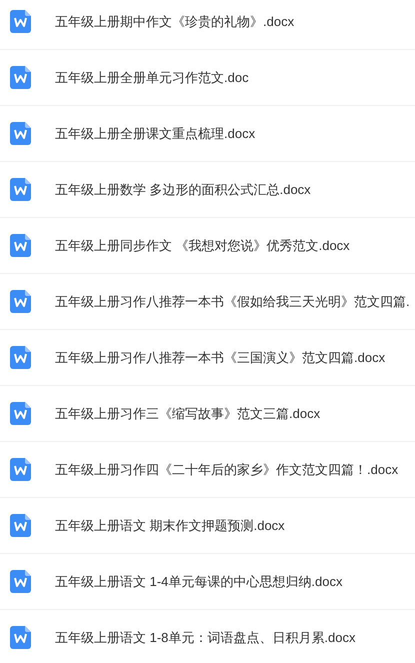 The height and width of the screenshot is (663, 415). I want to click on file-row: 五年级上册习作三《缩写故事》范文三篇.docx, so click(207, 414).